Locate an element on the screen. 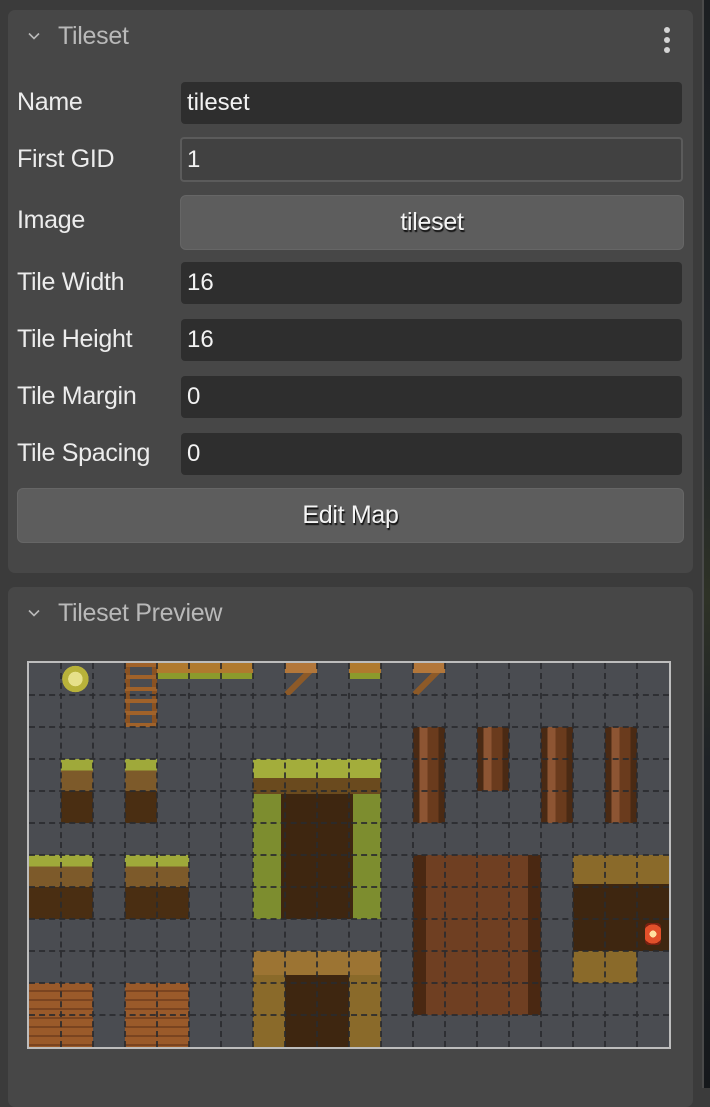  tile-margin-input is located at coordinates (431, 397).